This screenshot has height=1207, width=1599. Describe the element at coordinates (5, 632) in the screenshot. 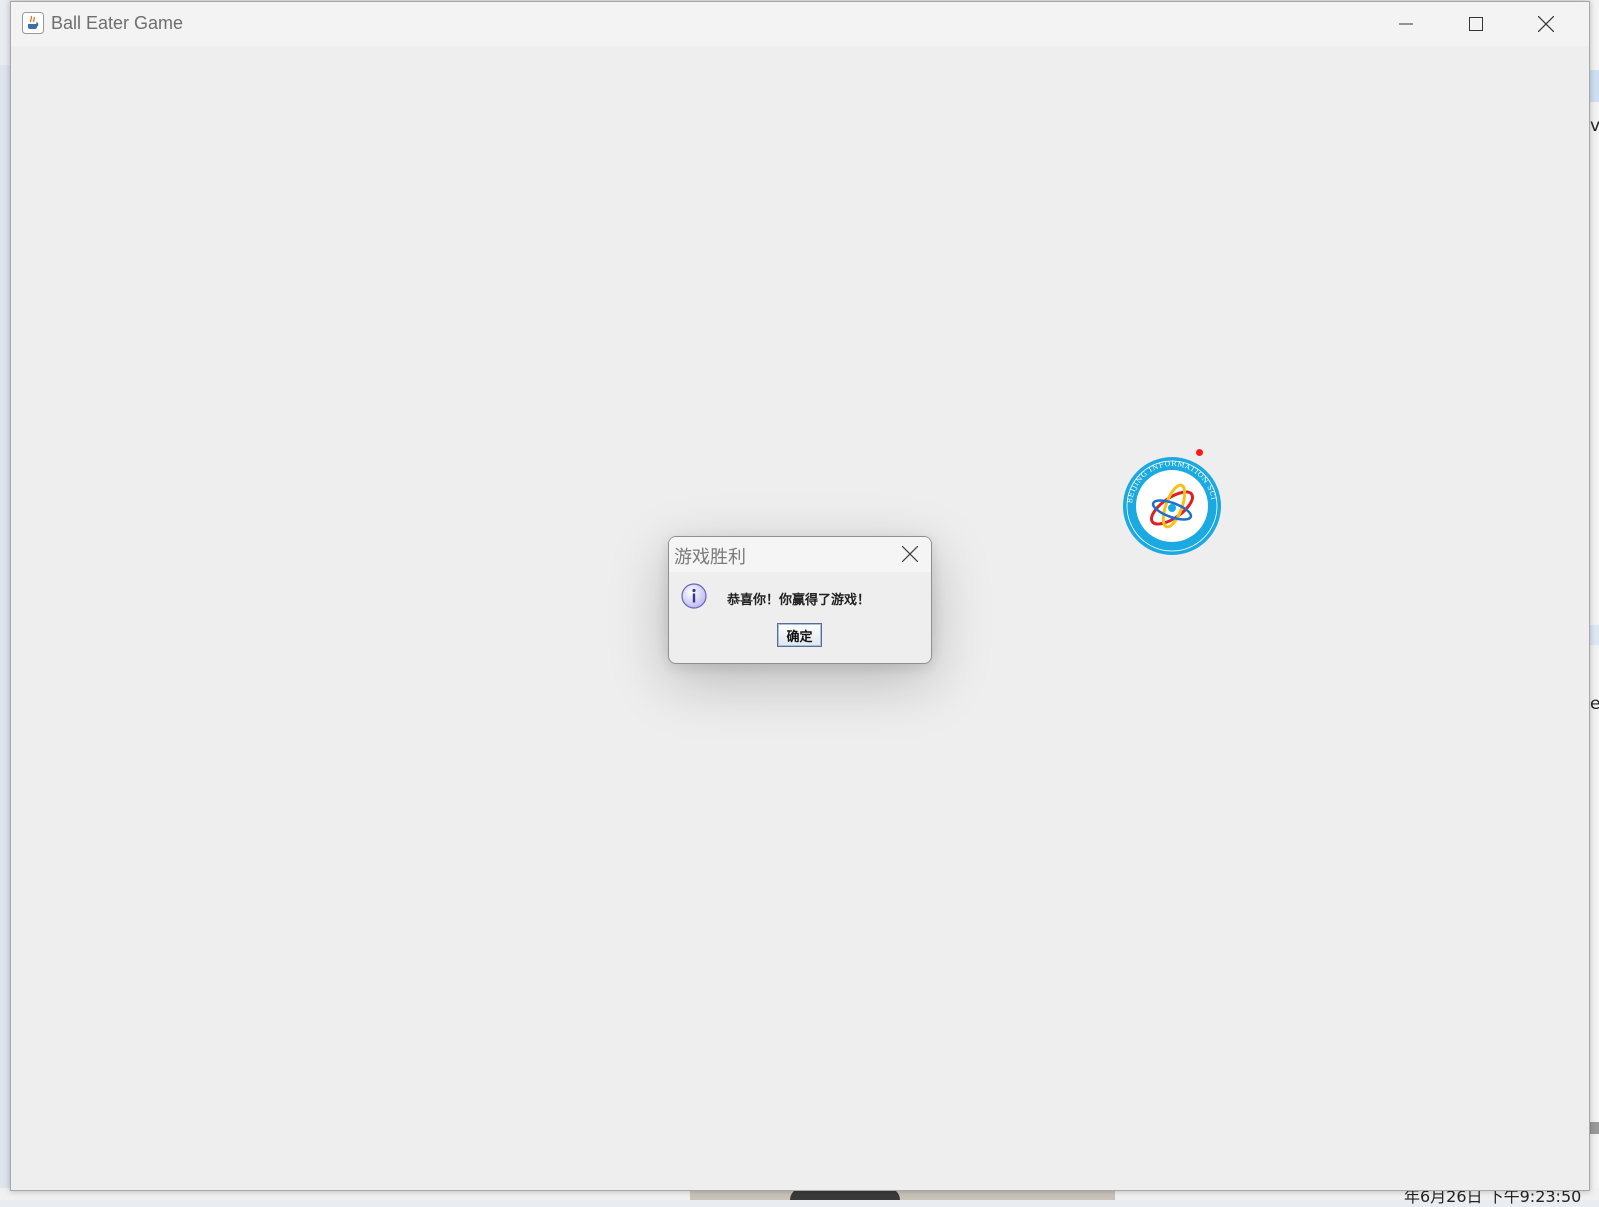

I see `background-left-strip` at that location.